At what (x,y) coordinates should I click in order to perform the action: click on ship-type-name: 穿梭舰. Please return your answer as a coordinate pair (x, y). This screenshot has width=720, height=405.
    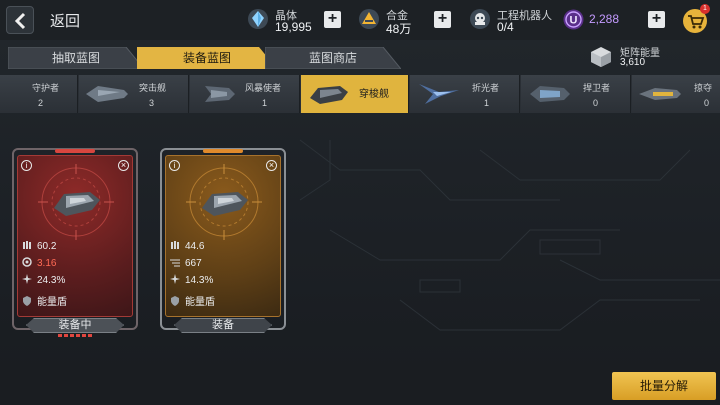
    Looking at the image, I should click on (374, 94).